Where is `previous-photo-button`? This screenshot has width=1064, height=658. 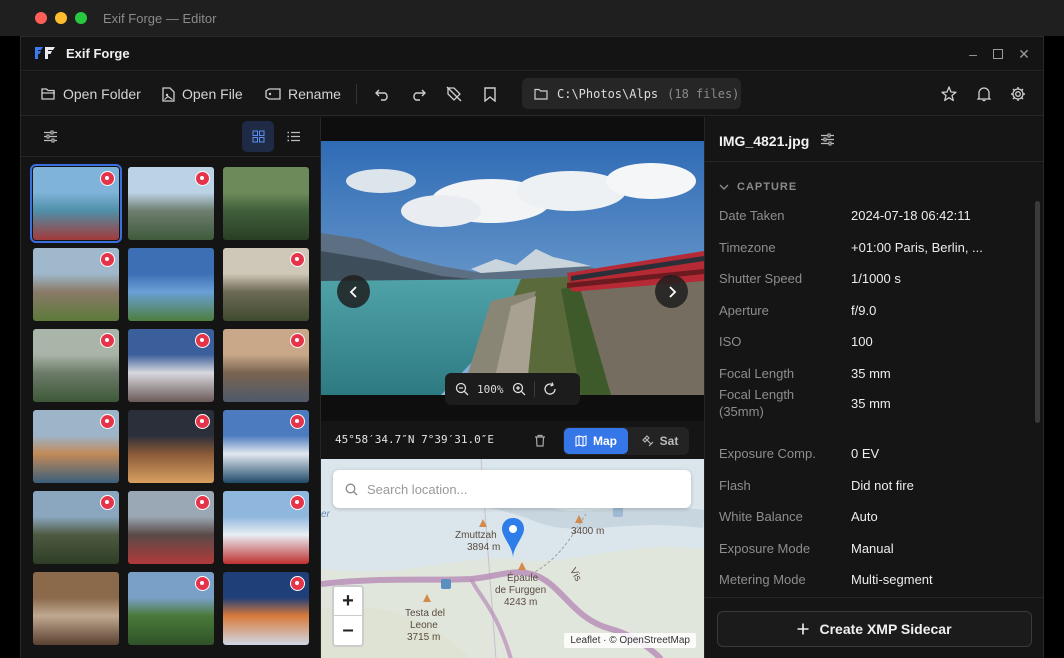
previous-photo-button is located at coordinates (353, 291).